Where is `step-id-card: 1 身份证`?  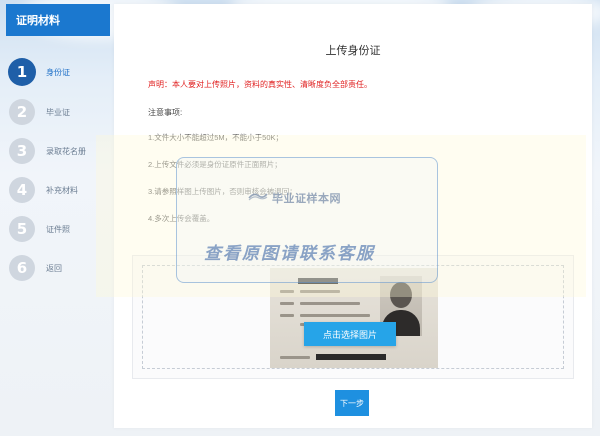 step-id-card: 1 身份证 is located at coordinates (56, 72).